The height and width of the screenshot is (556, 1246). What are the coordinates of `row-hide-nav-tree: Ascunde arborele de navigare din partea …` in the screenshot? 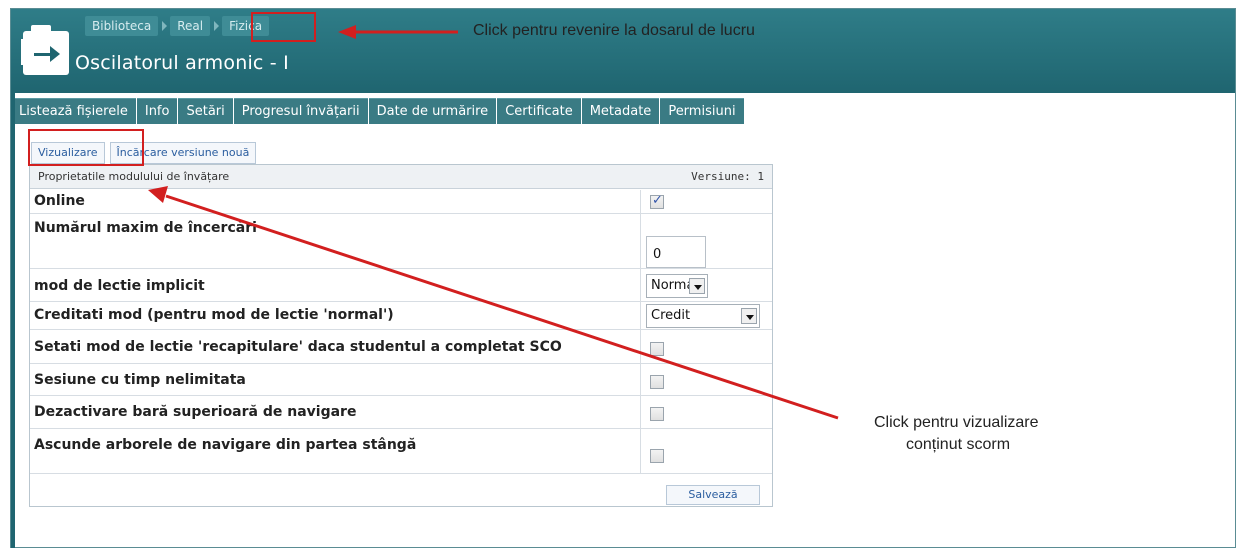 It's located at (401, 451).